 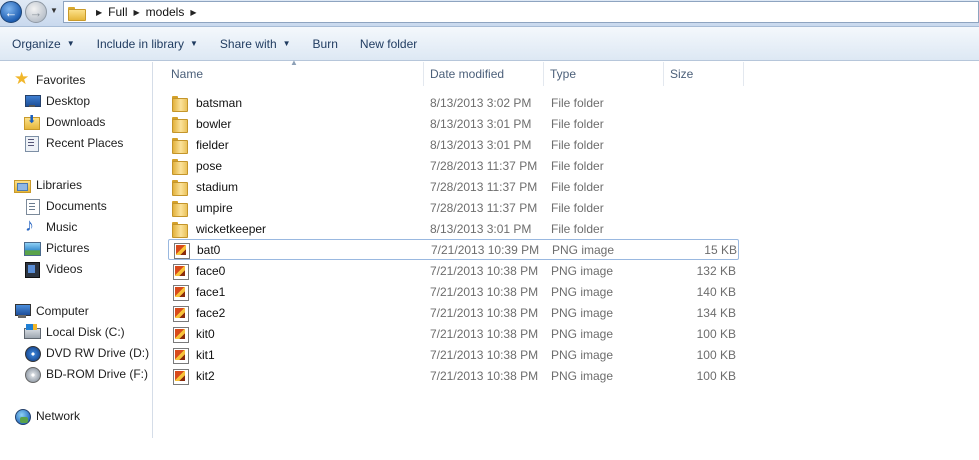 What do you see at coordinates (165, 12) in the screenshot?
I see `breadcrumb-models: models` at bounding box center [165, 12].